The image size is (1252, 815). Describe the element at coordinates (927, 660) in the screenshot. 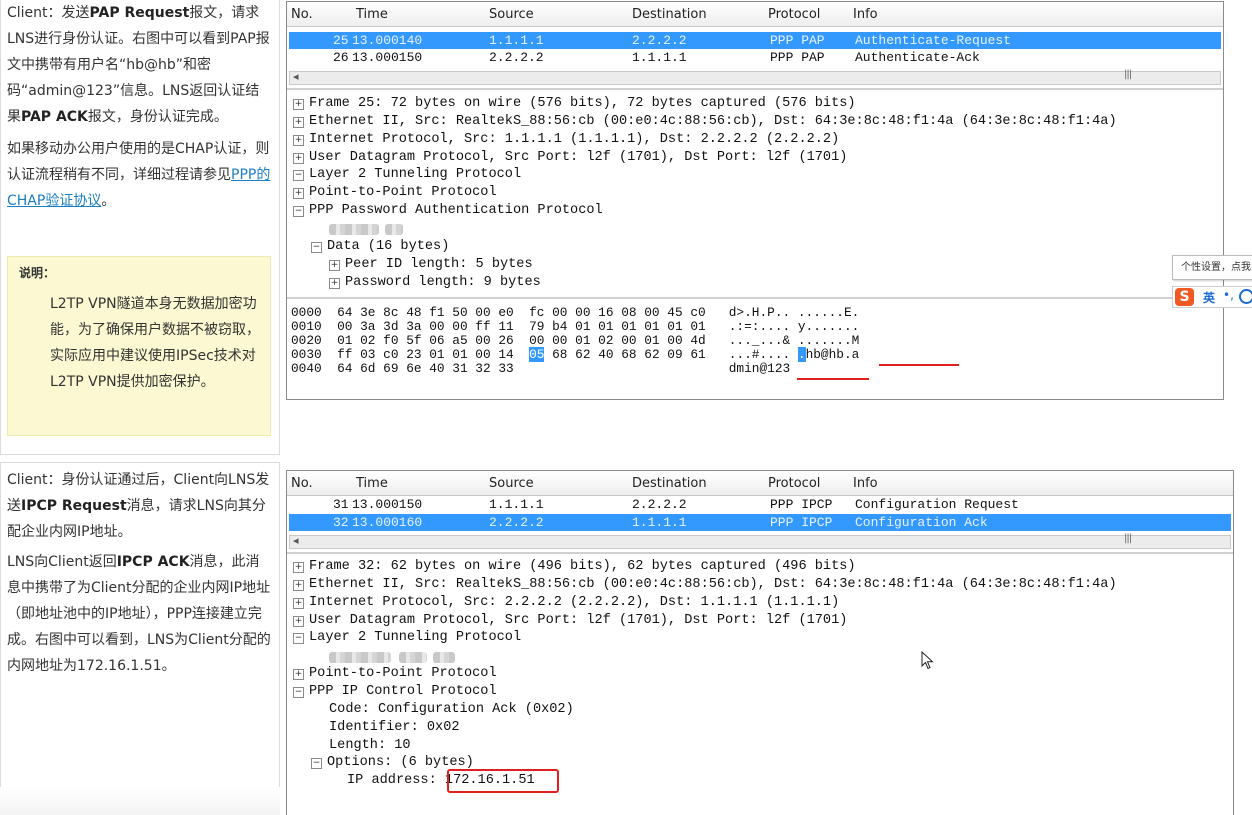

I see `mouse-pointer-icon` at that location.